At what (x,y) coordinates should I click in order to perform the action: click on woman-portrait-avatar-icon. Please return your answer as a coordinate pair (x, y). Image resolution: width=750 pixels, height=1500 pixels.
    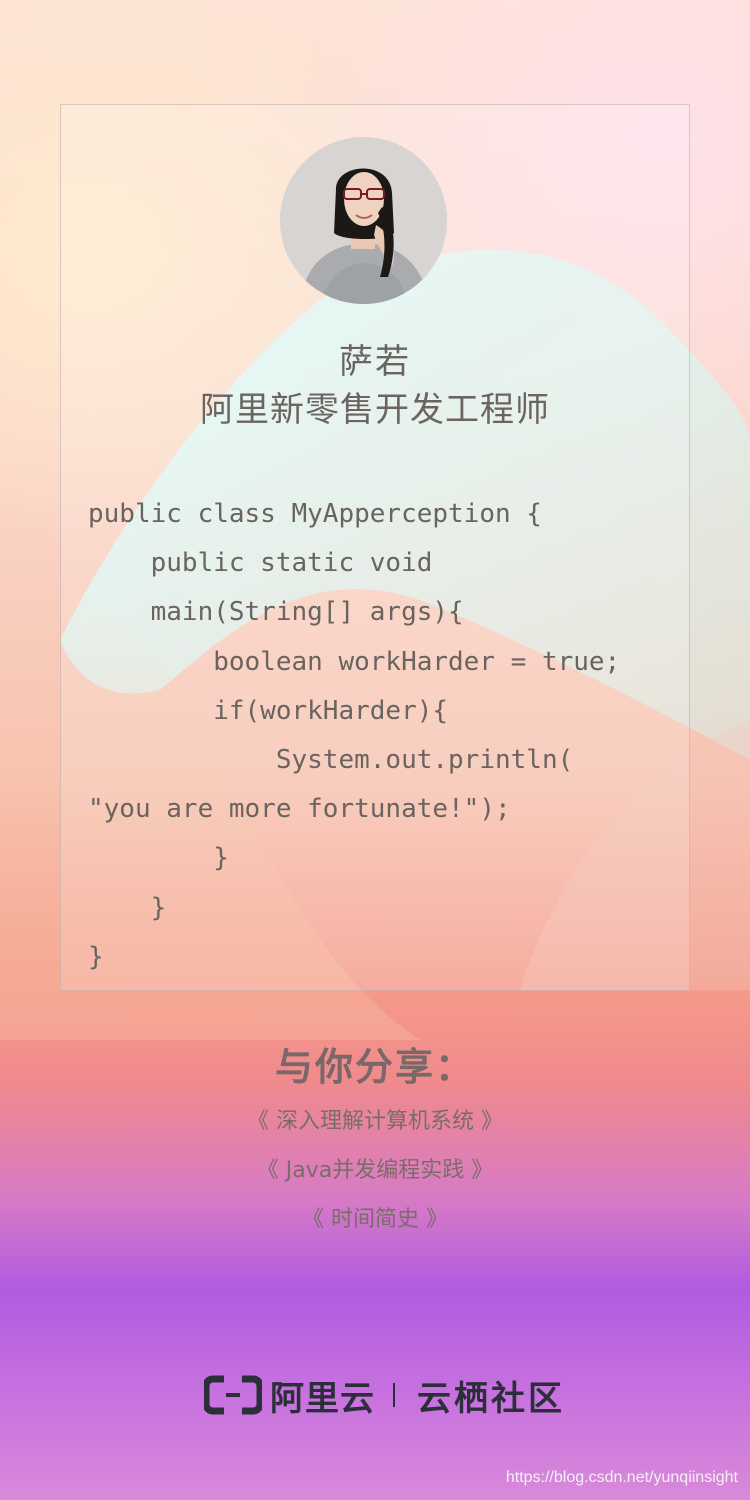
    Looking at the image, I should click on (363, 220).